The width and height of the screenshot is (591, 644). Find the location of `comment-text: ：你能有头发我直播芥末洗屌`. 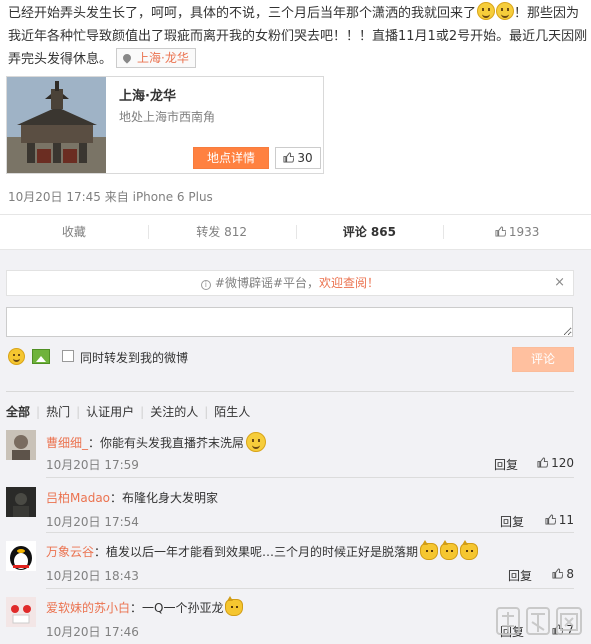

comment-text: ：你能有头发我直播芥末洗屌 is located at coordinates (166, 443).